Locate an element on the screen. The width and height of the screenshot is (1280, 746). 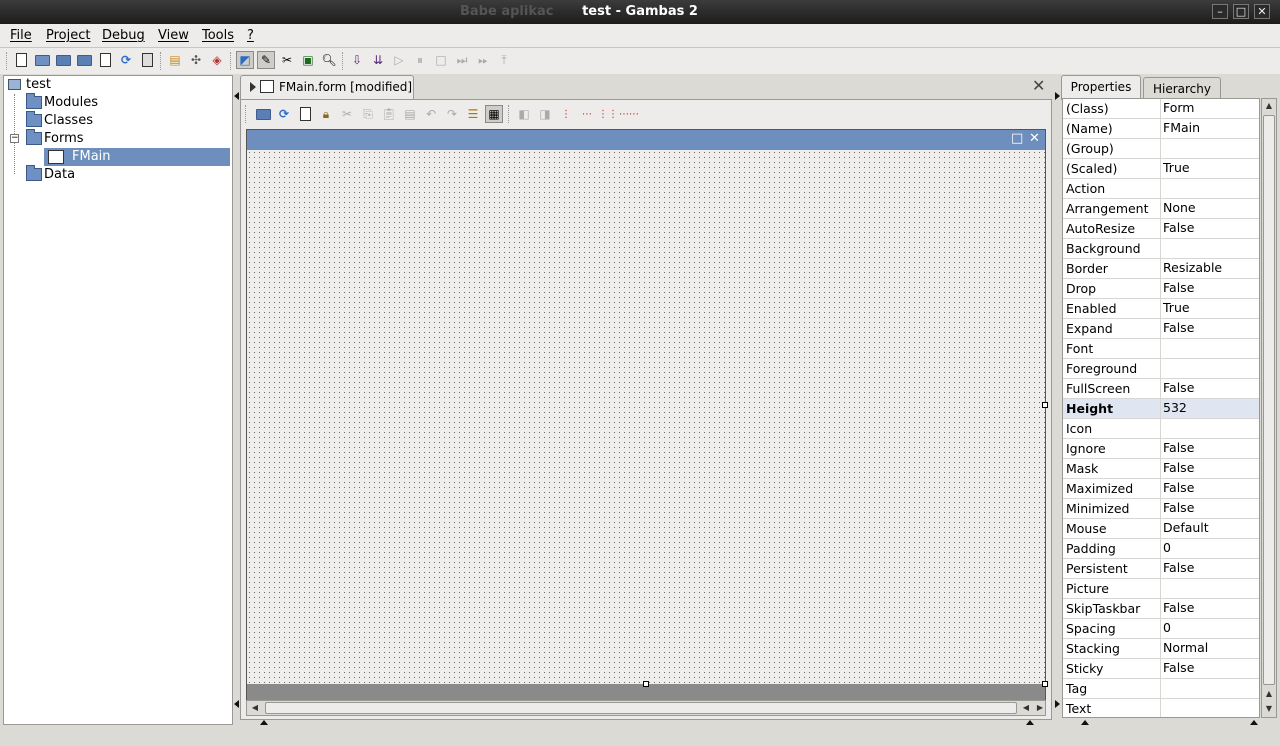
property-row: Enabled True is located at coordinates (1161, 309).